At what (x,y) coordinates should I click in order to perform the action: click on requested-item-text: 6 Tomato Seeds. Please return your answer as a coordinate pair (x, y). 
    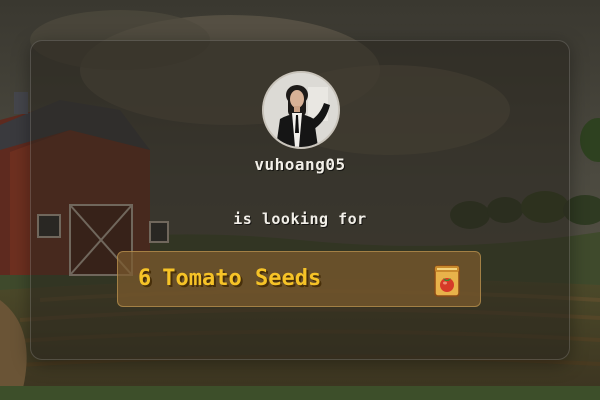
    Looking at the image, I should click on (229, 278).